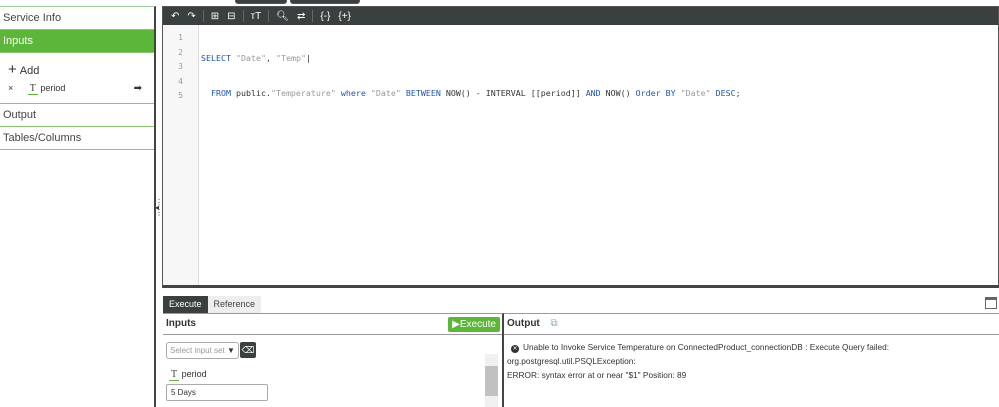  I want to click on sidebar-item-tables-columns: Tables/Columns, so click(77, 138).